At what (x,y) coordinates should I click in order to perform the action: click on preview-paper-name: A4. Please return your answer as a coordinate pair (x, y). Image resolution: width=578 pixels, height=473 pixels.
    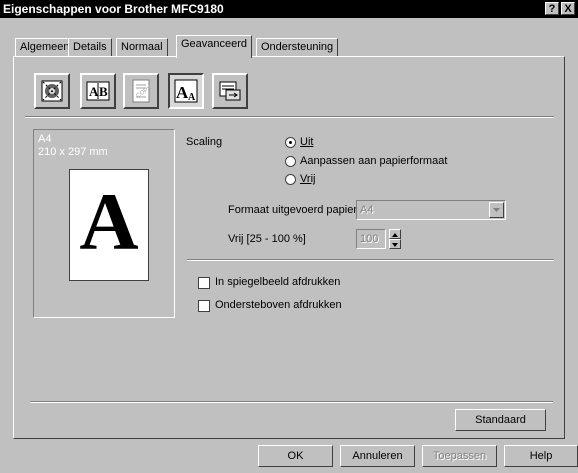
    Looking at the image, I should click on (45, 139).